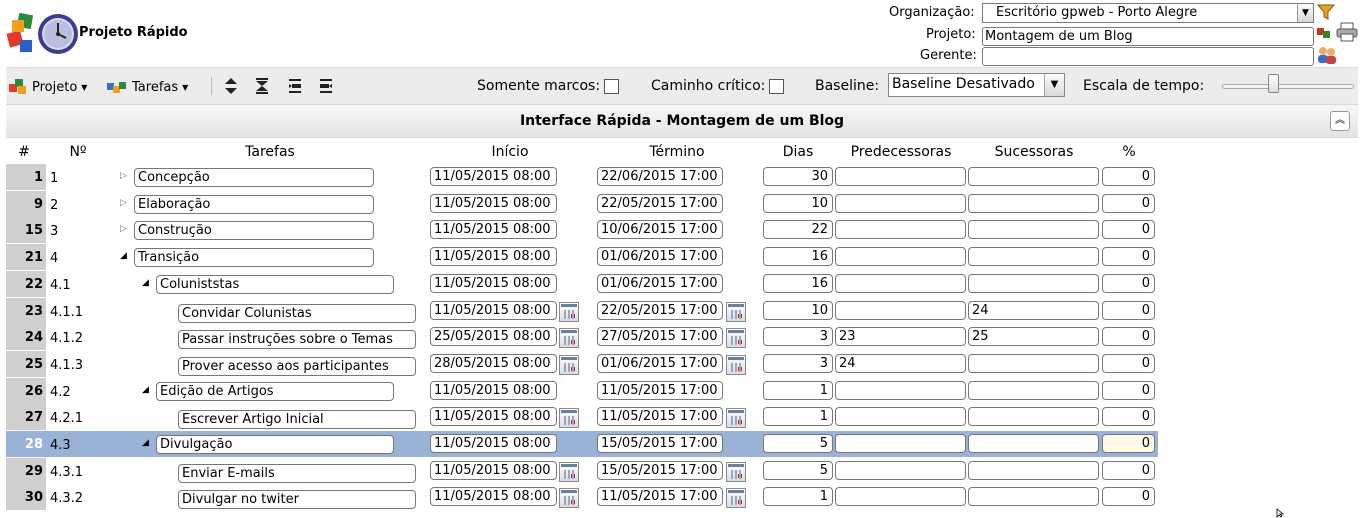 The width and height of the screenshot is (1363, 518). What do you see at coordinates (798, 443) in the screenshot?
I see `days-field: 5` at bounding box center [798, 443].